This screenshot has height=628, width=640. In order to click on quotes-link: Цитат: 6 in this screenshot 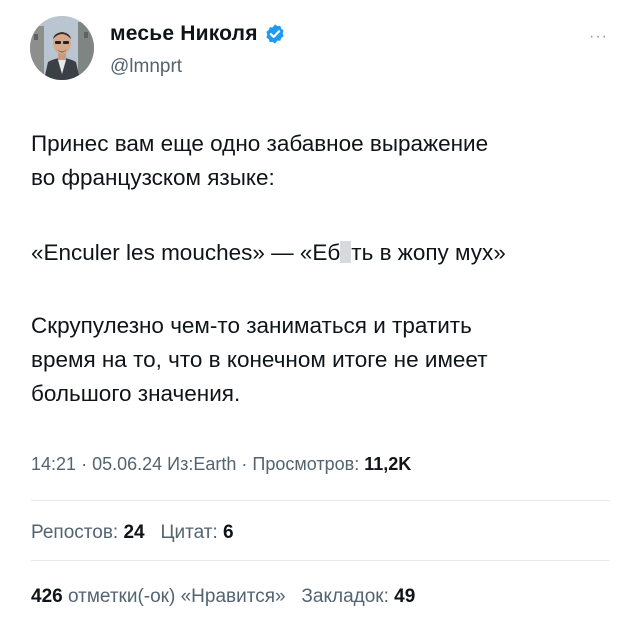, I will do `click(196, 532)`.